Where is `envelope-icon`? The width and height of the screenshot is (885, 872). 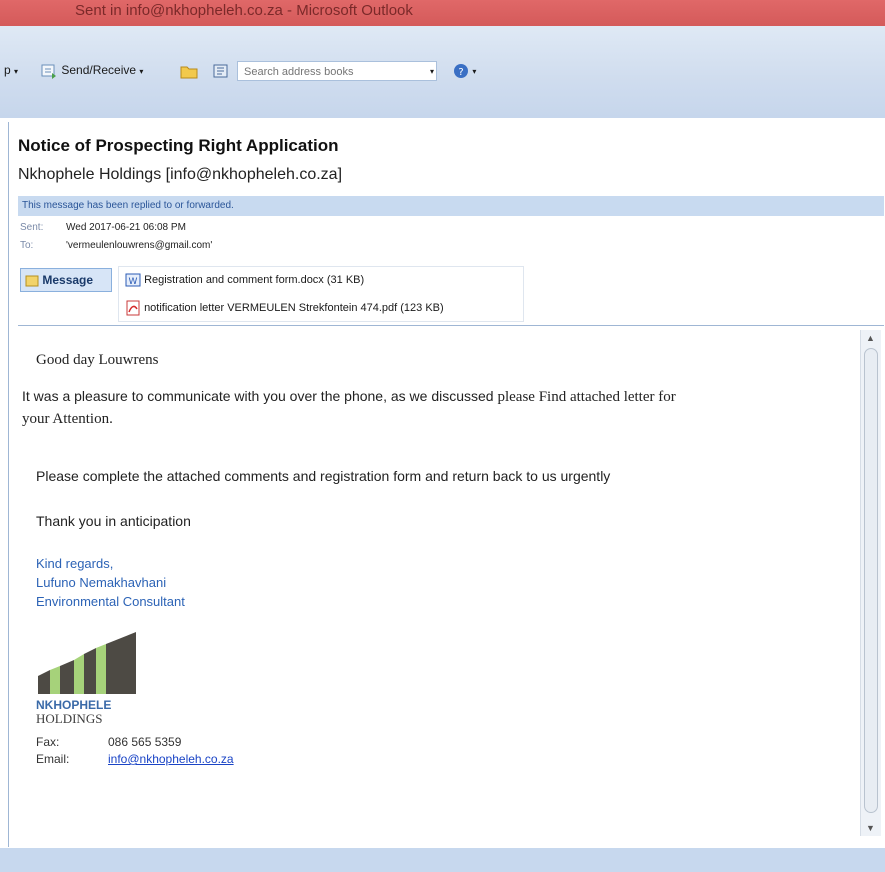 envelope-icon is located at coordinates (32, 281).